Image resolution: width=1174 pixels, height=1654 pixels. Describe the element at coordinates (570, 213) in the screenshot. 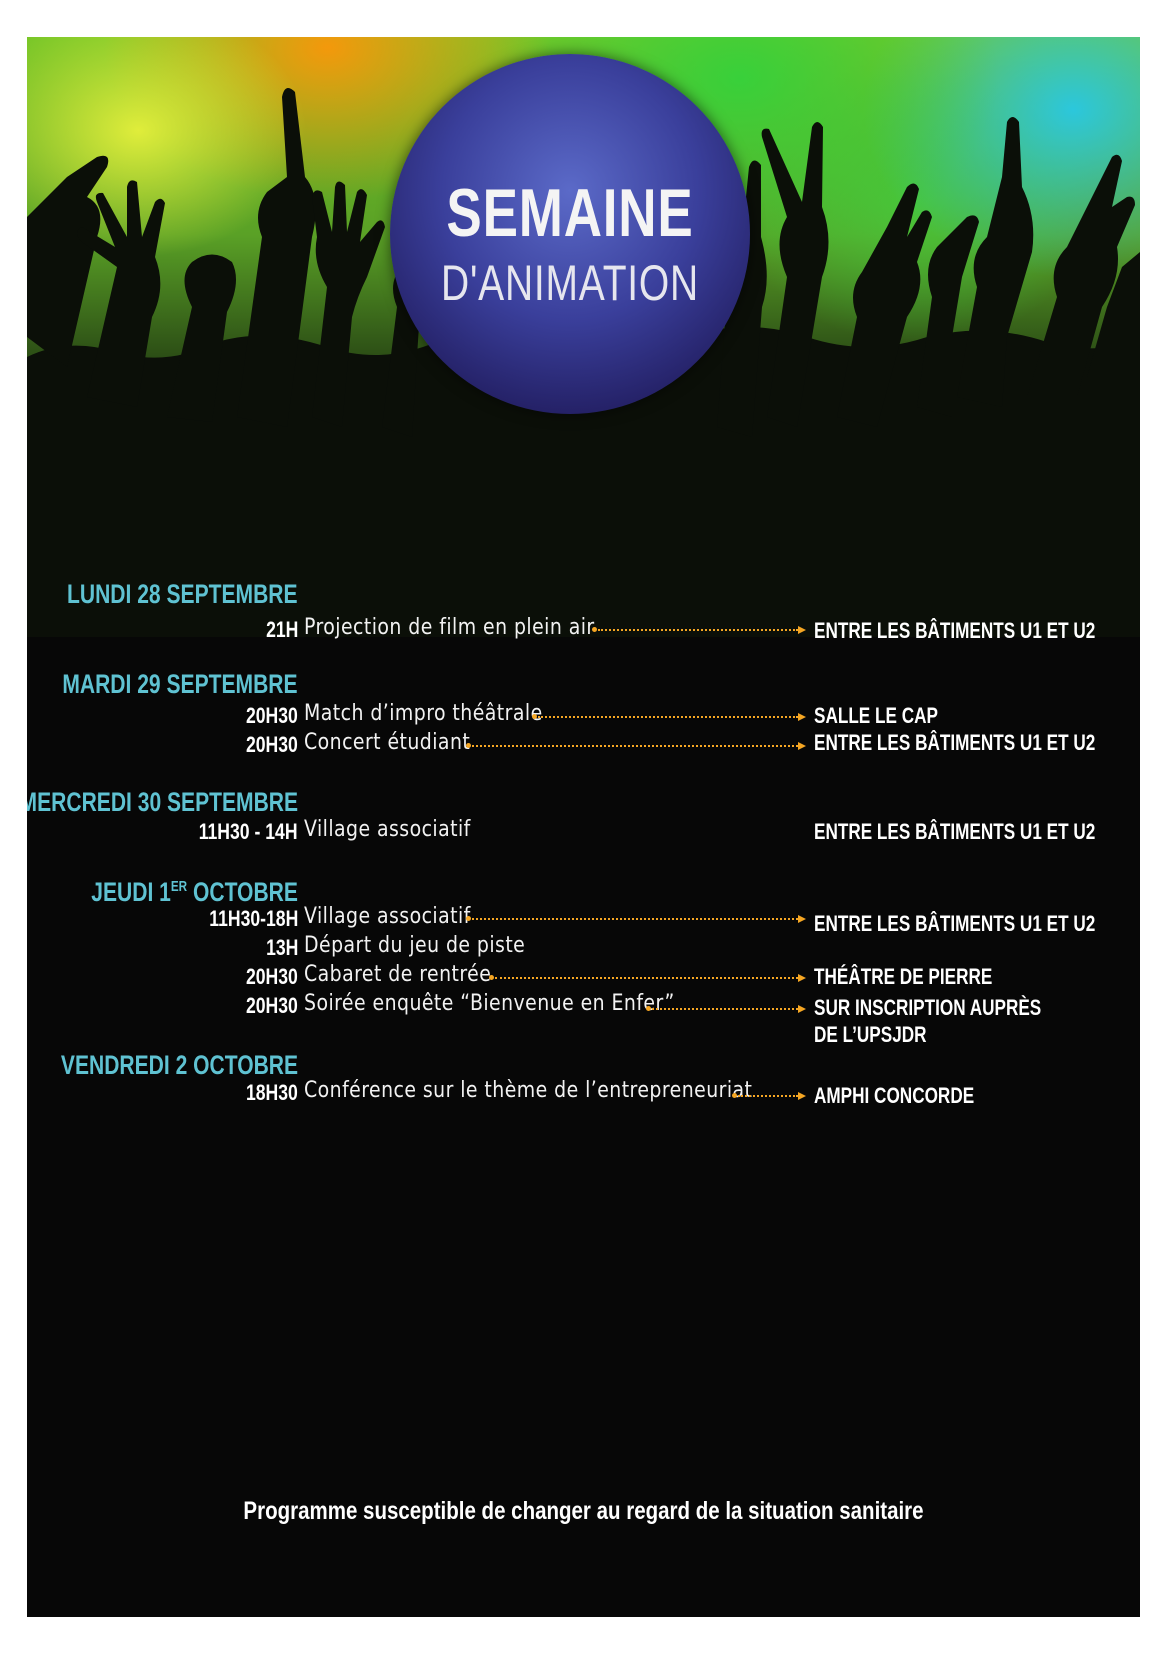

I see `title-main: SEMAINE` at that location.